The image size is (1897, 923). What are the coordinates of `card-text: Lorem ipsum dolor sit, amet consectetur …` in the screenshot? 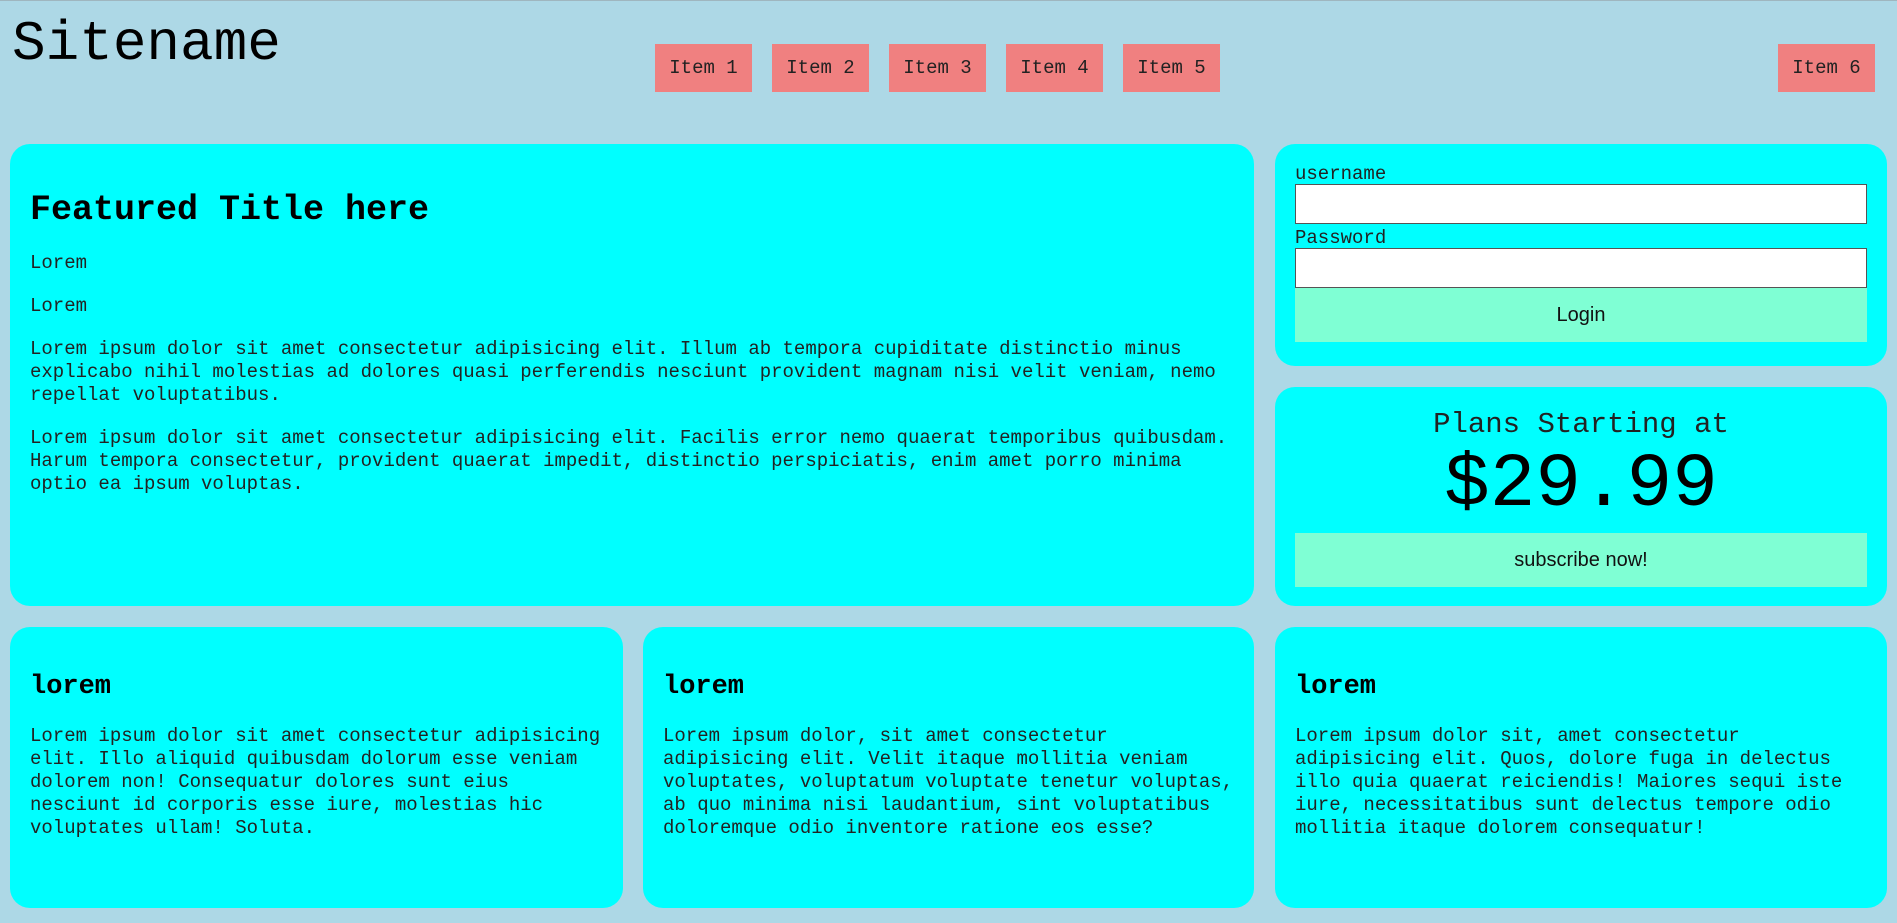 It's located at (1569, 782).